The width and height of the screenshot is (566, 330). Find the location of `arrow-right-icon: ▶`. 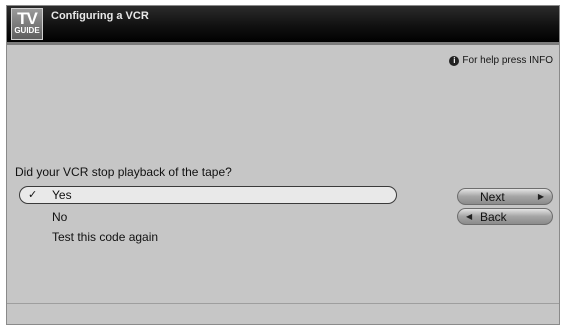

arrow-right-icon: ▶ is located at coordinates (540, 196).